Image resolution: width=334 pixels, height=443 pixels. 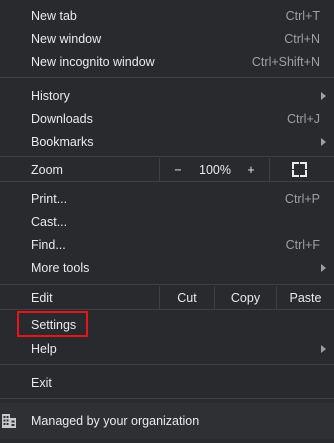 I want to click on menu-item-shortcut: Ctrl+F, so click(x=302, y=244).